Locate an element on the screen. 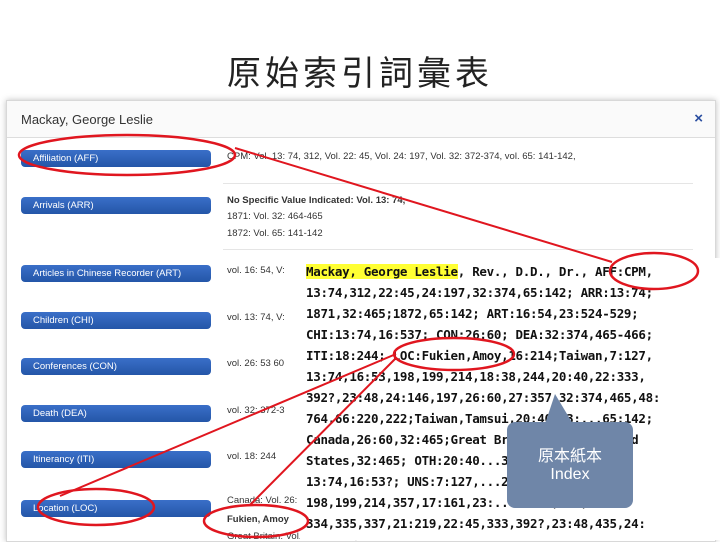  callout-tail is located at coordinates (559, 409).